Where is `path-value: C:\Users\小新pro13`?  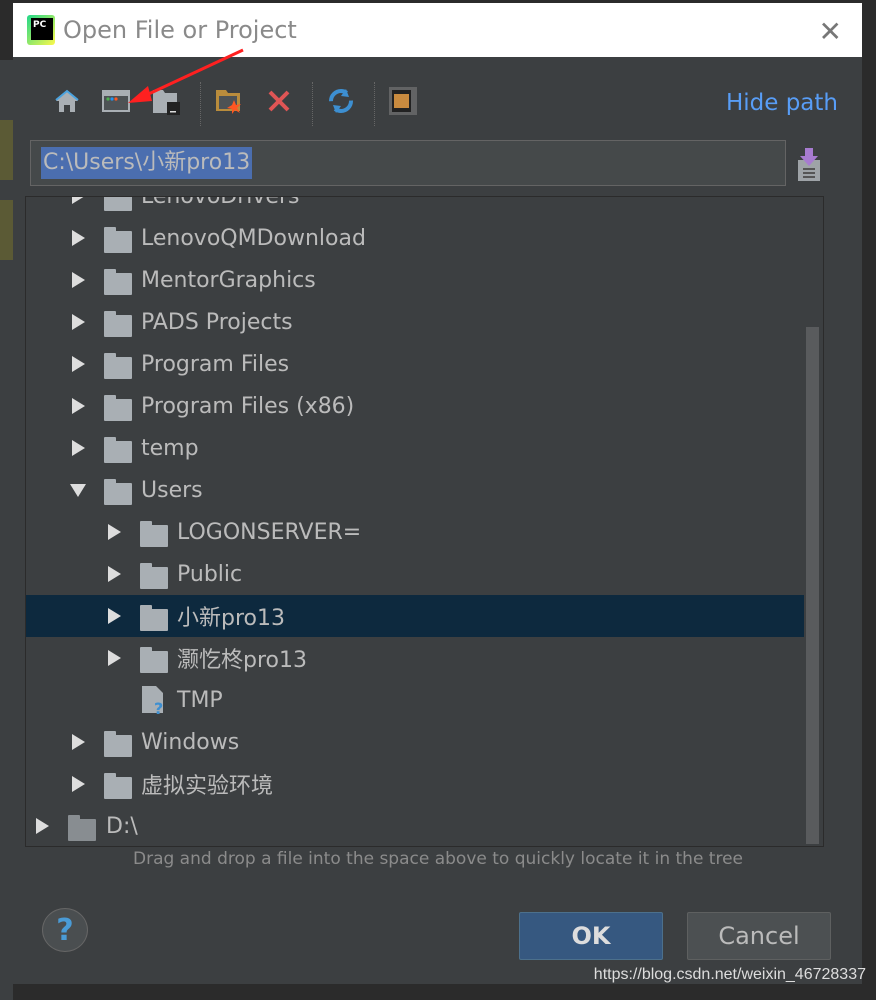 path-value: C:\Users\小新pro13 is located at coordinates (147, 163).